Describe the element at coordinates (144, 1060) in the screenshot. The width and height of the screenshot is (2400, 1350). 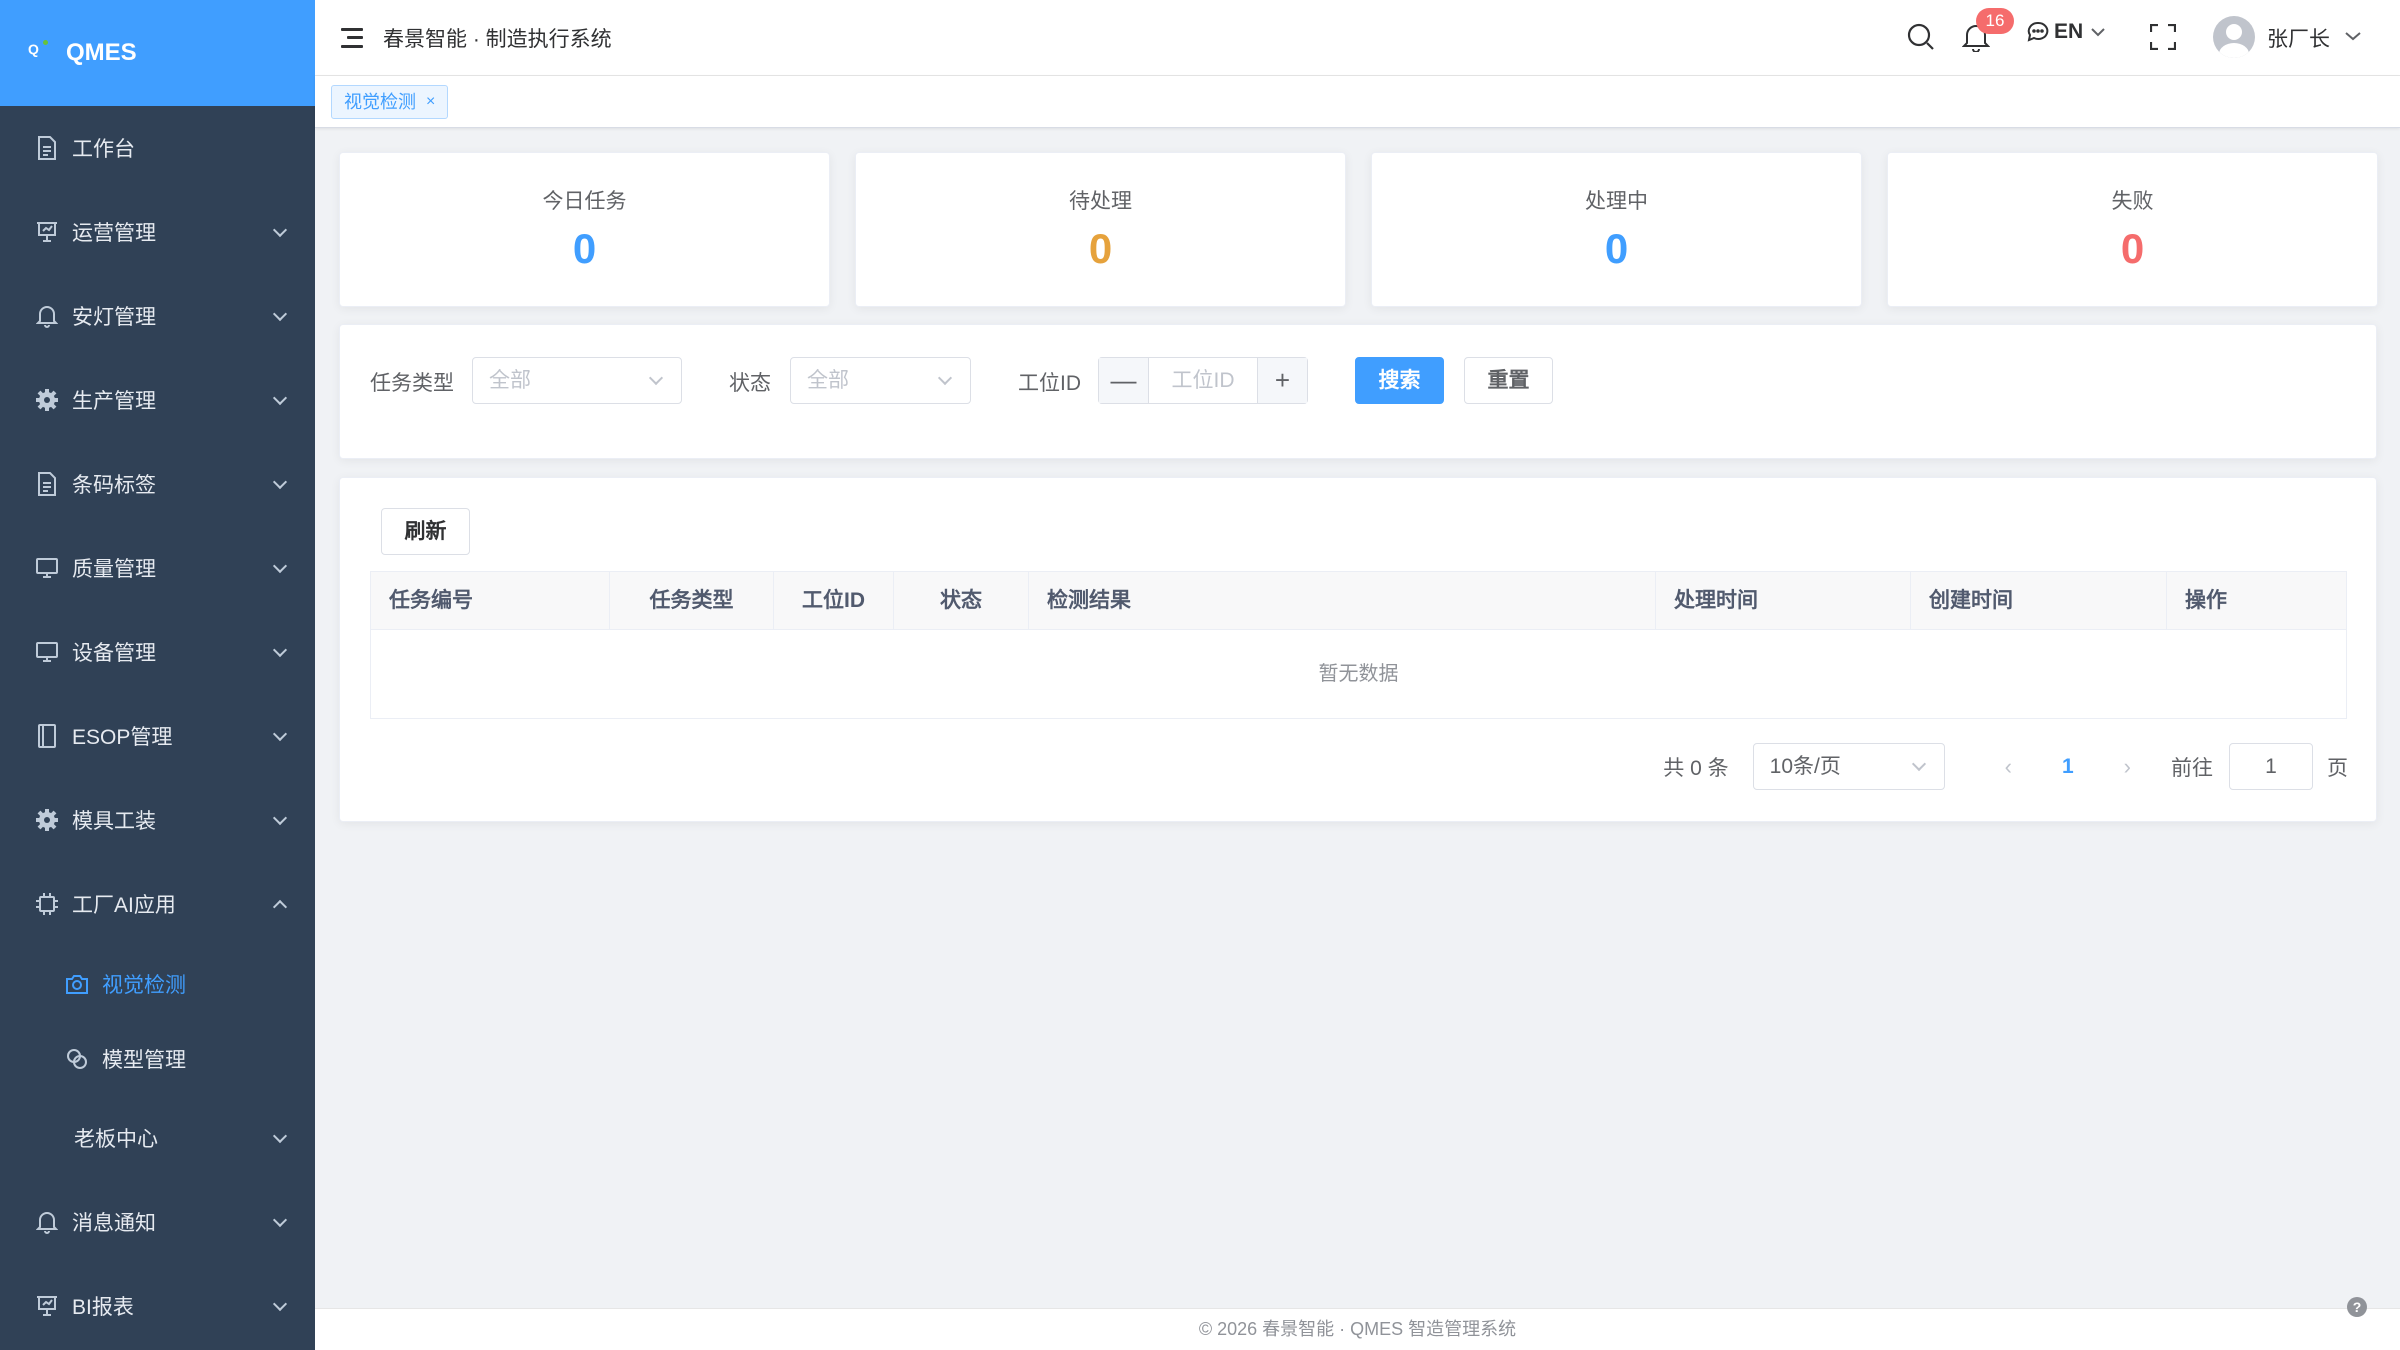
I see `sidebar-item-label: 模型管理` at that location.